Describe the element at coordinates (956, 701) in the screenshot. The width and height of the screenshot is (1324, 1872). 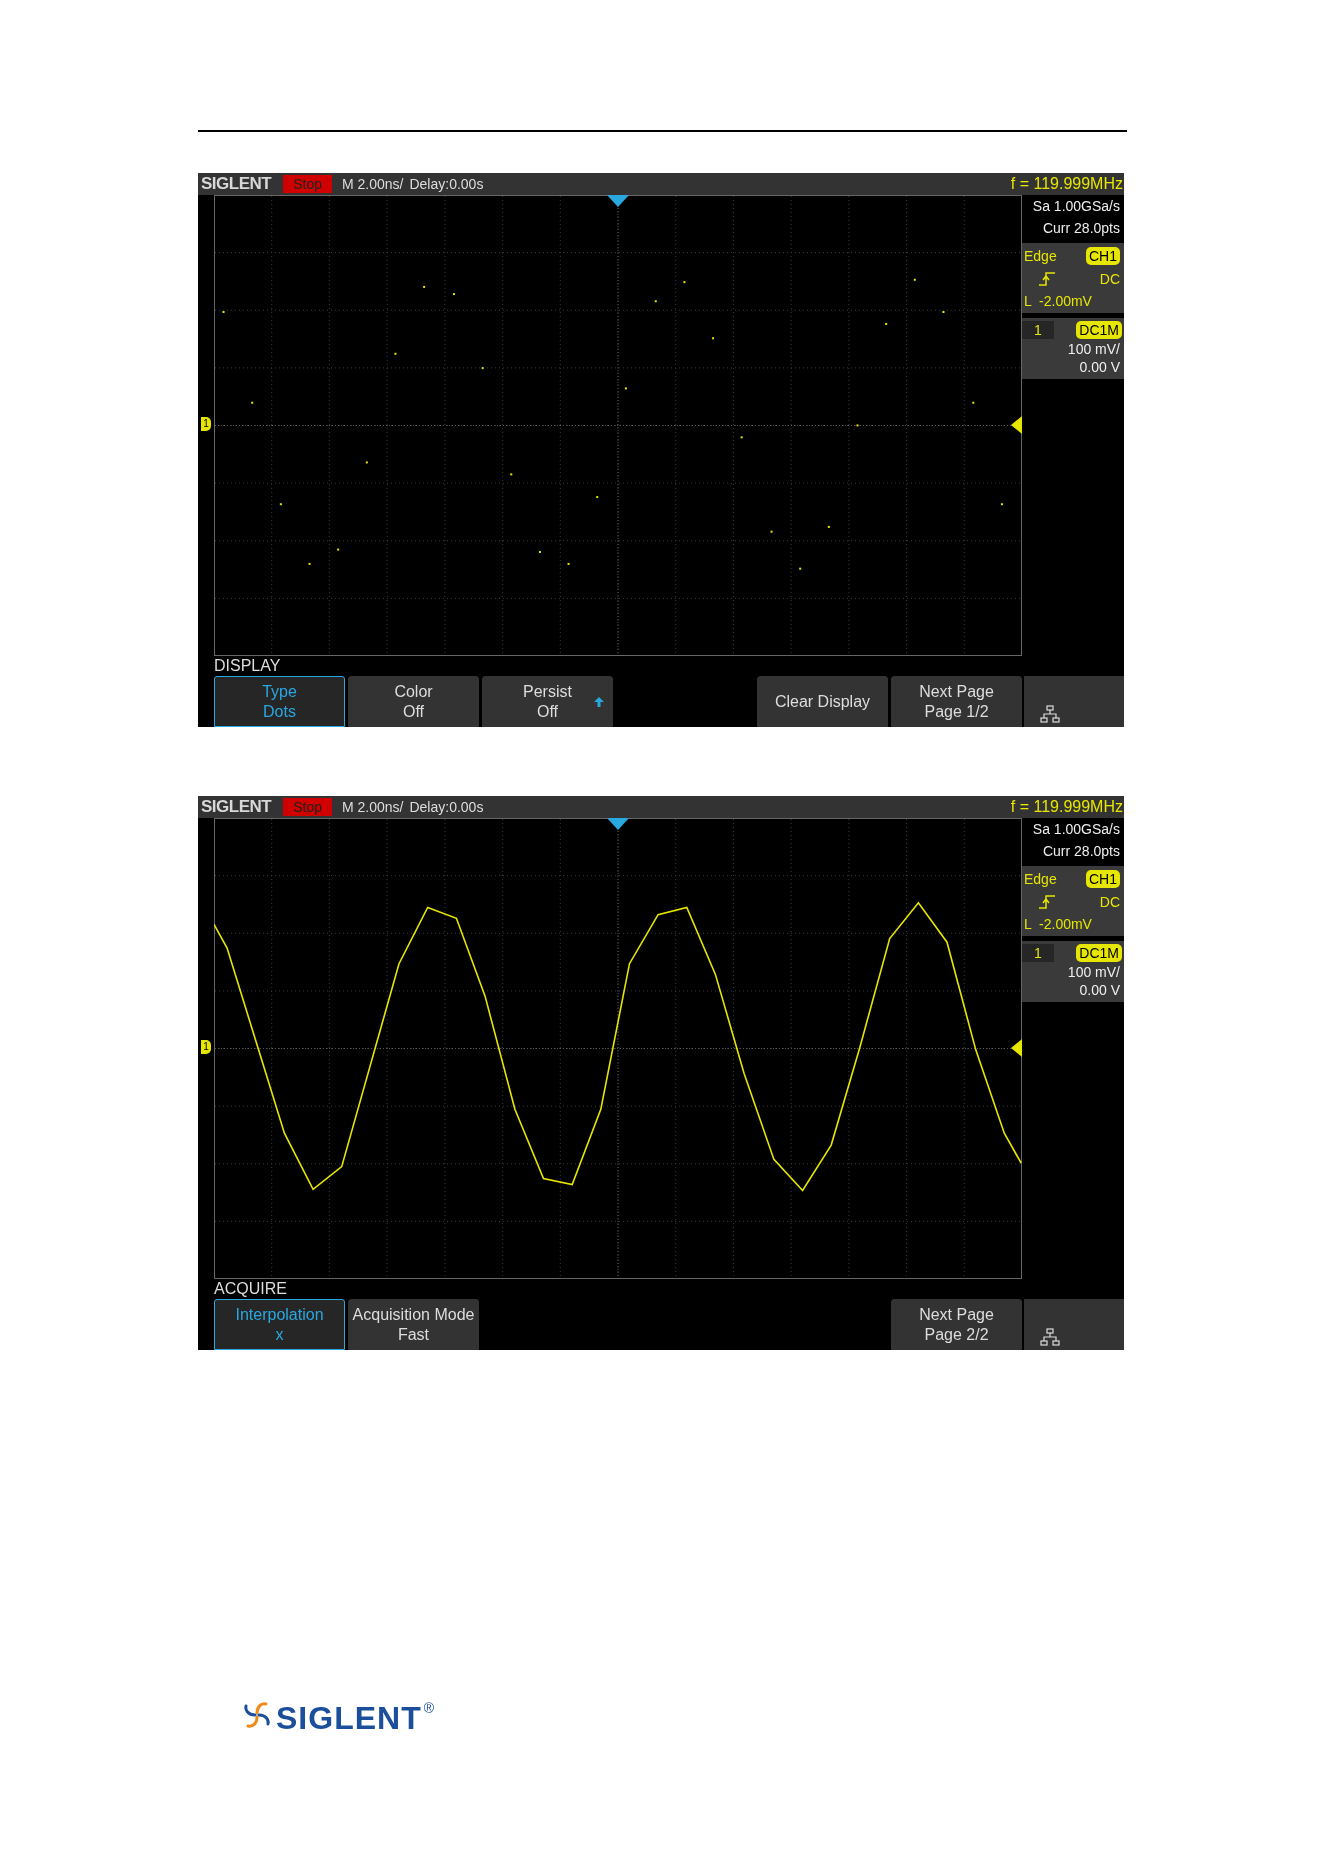
I see `softkey-button: Next Page Page 1/2` at that location.